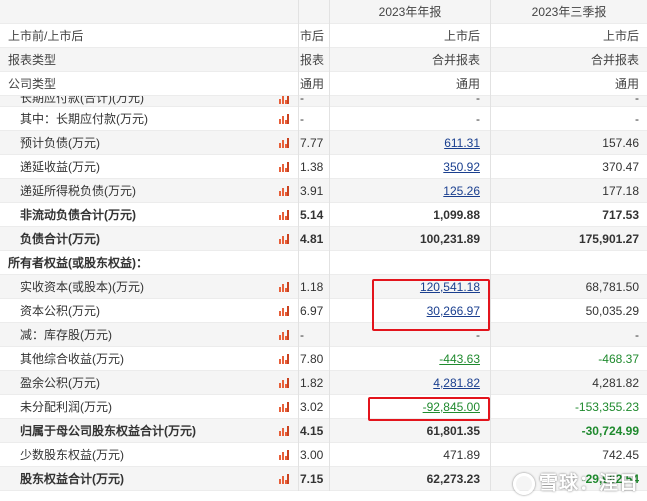  What do you see at coordinates (462, 143) in the screenshot?
I see `value-link: 611.31` at bounding box center [462, 143].